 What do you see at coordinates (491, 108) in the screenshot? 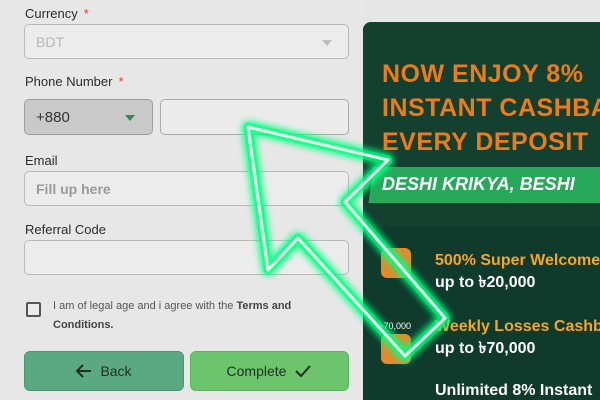
I see `promo-headline-2: INSTANT CASHBACK` at bounding box center [491, 108].